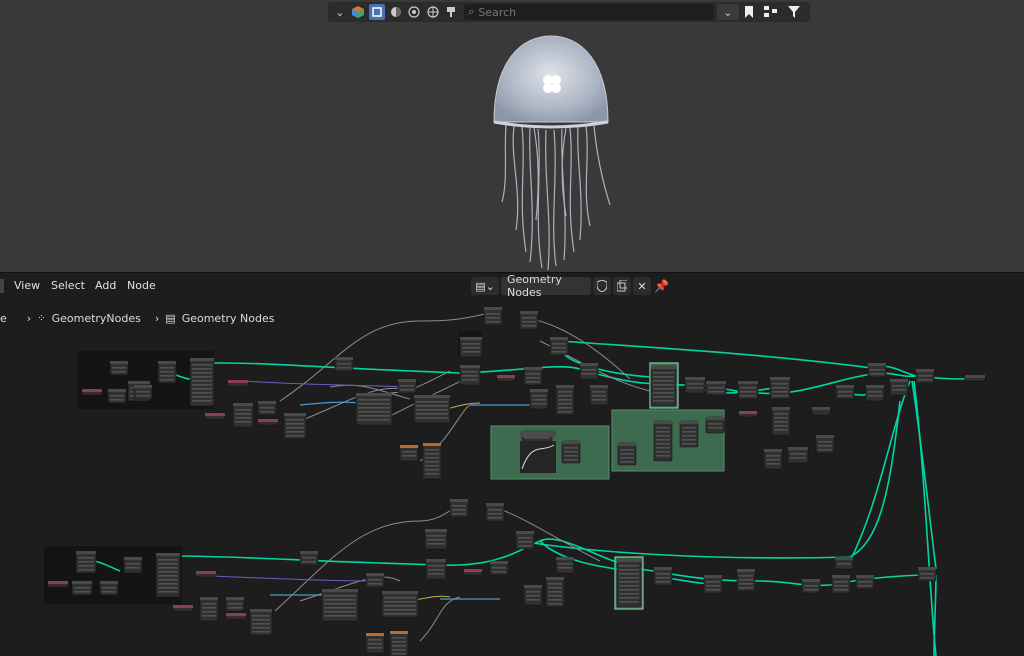  I want to click on rendered-shading-icon, so click(414, 12).